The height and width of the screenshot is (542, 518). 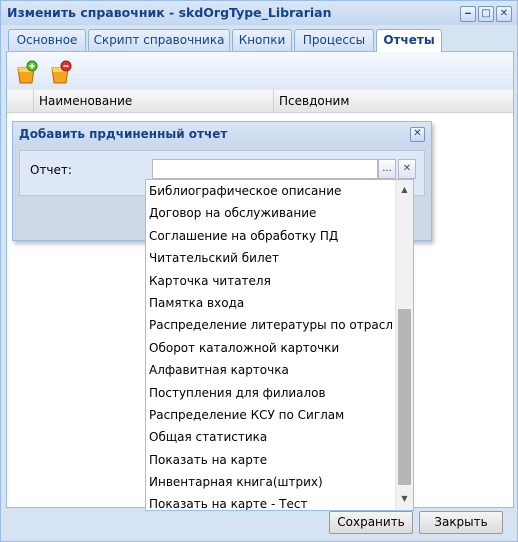 I want to click on scrollbar-thumb, so click(x=404, y=397).